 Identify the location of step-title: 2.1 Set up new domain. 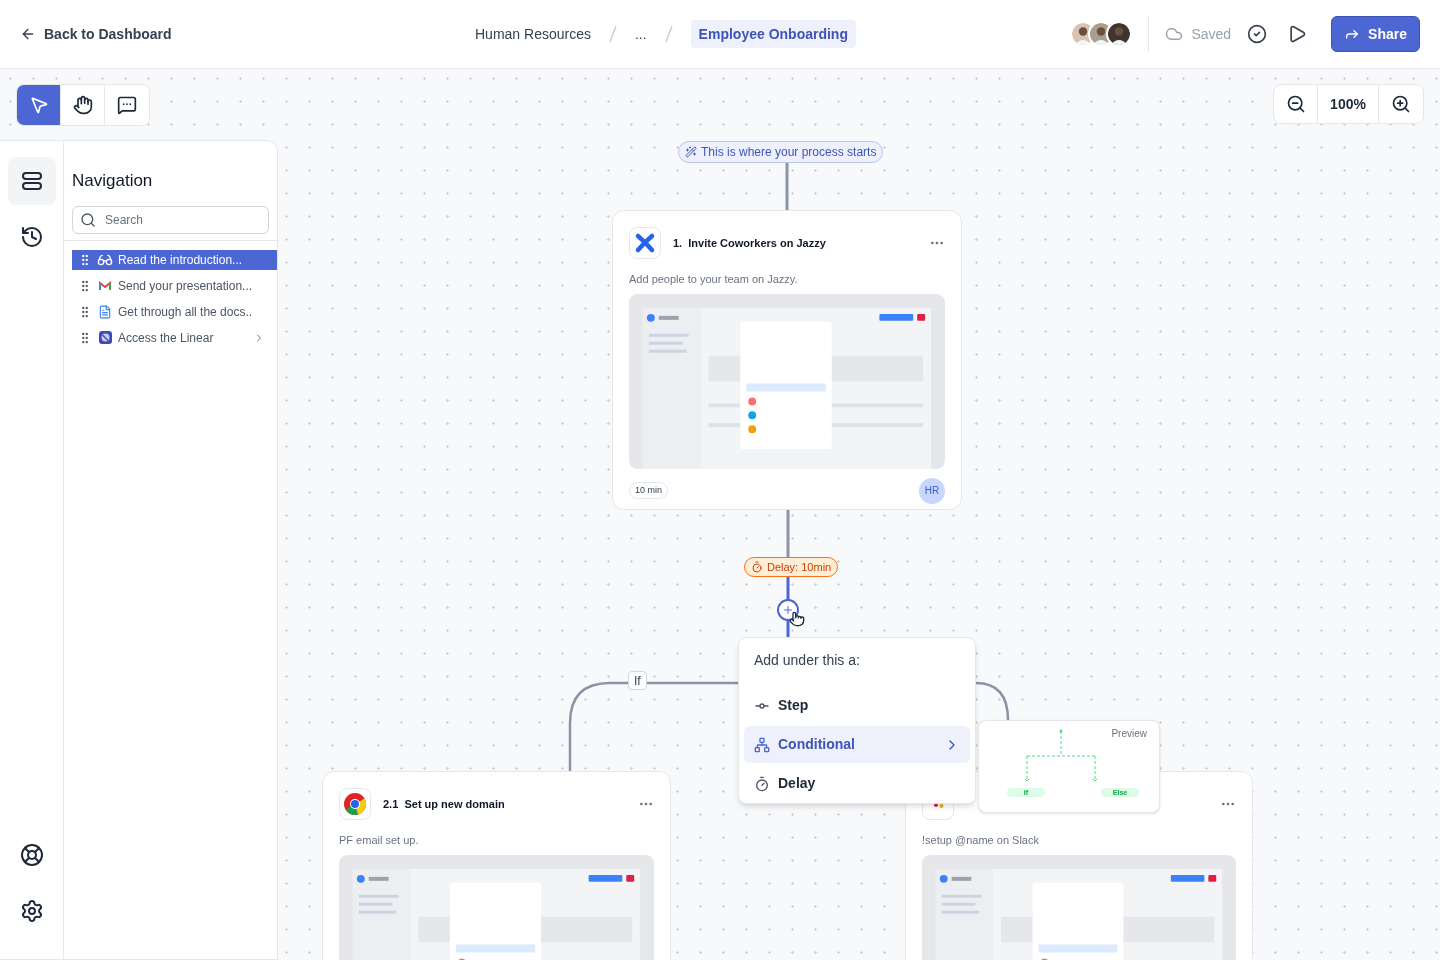
(444, 804).